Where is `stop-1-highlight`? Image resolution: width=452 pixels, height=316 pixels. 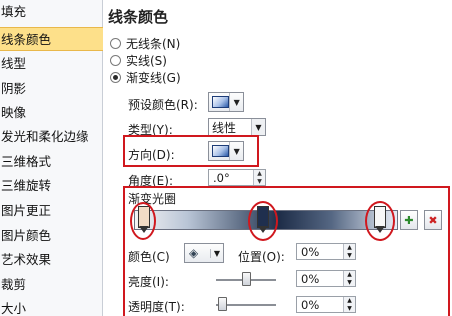 stop-1-highlight is located at coordinates (143, 221).